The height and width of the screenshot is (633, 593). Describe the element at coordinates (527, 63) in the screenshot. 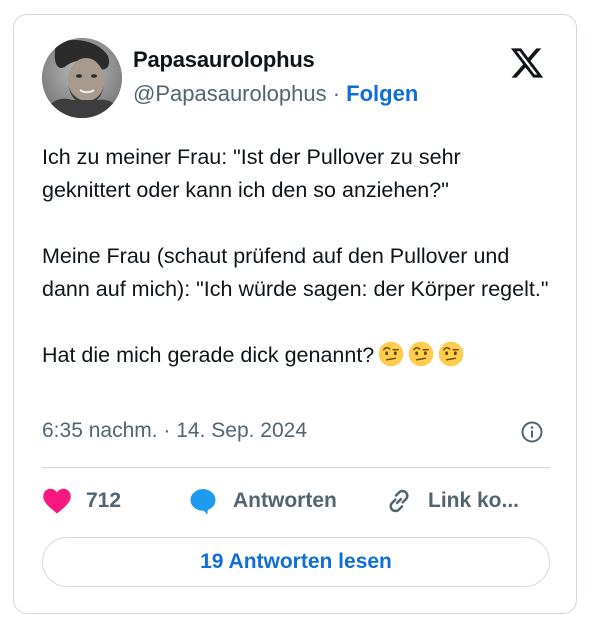

I see `x-logo-icon` at that location.